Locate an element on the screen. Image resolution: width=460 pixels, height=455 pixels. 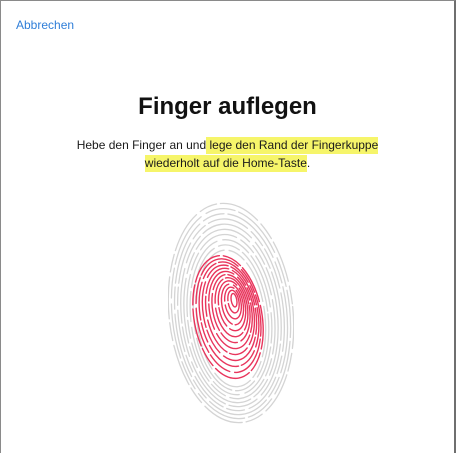
fingerprint-ridges-pending is located at coordinates (231, 313).